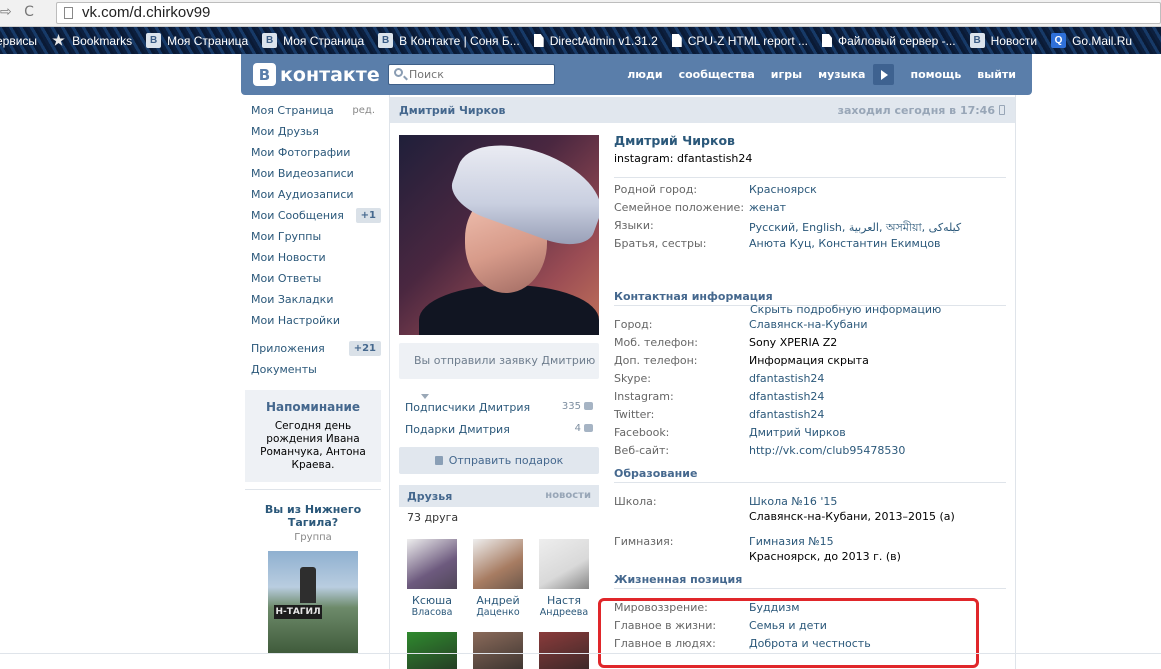 The width and height of the screenshot is (1161, 669). Describe the element at coordinates (432, 517) in the screenshot. I see `friends-count: 73 друга` at that location.